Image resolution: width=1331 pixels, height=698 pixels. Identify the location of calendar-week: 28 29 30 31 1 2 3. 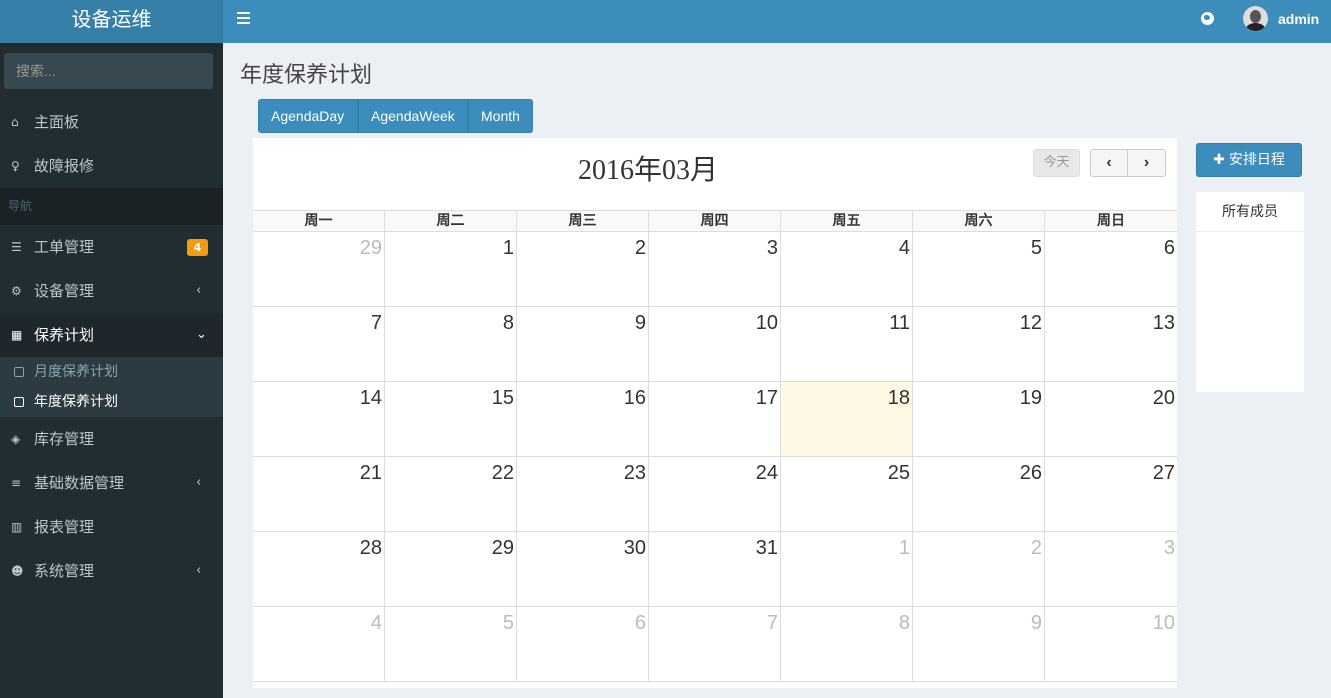
(715, 569).